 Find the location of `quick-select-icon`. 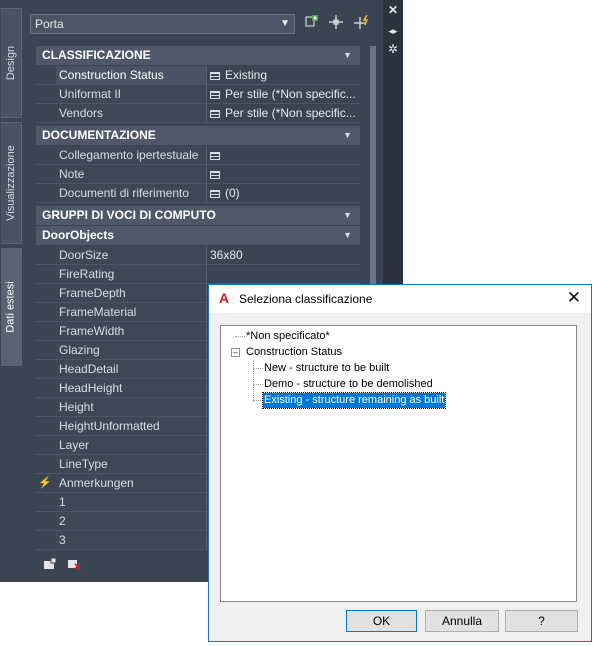

quick-select-icon is located at coordinates (362, 24).